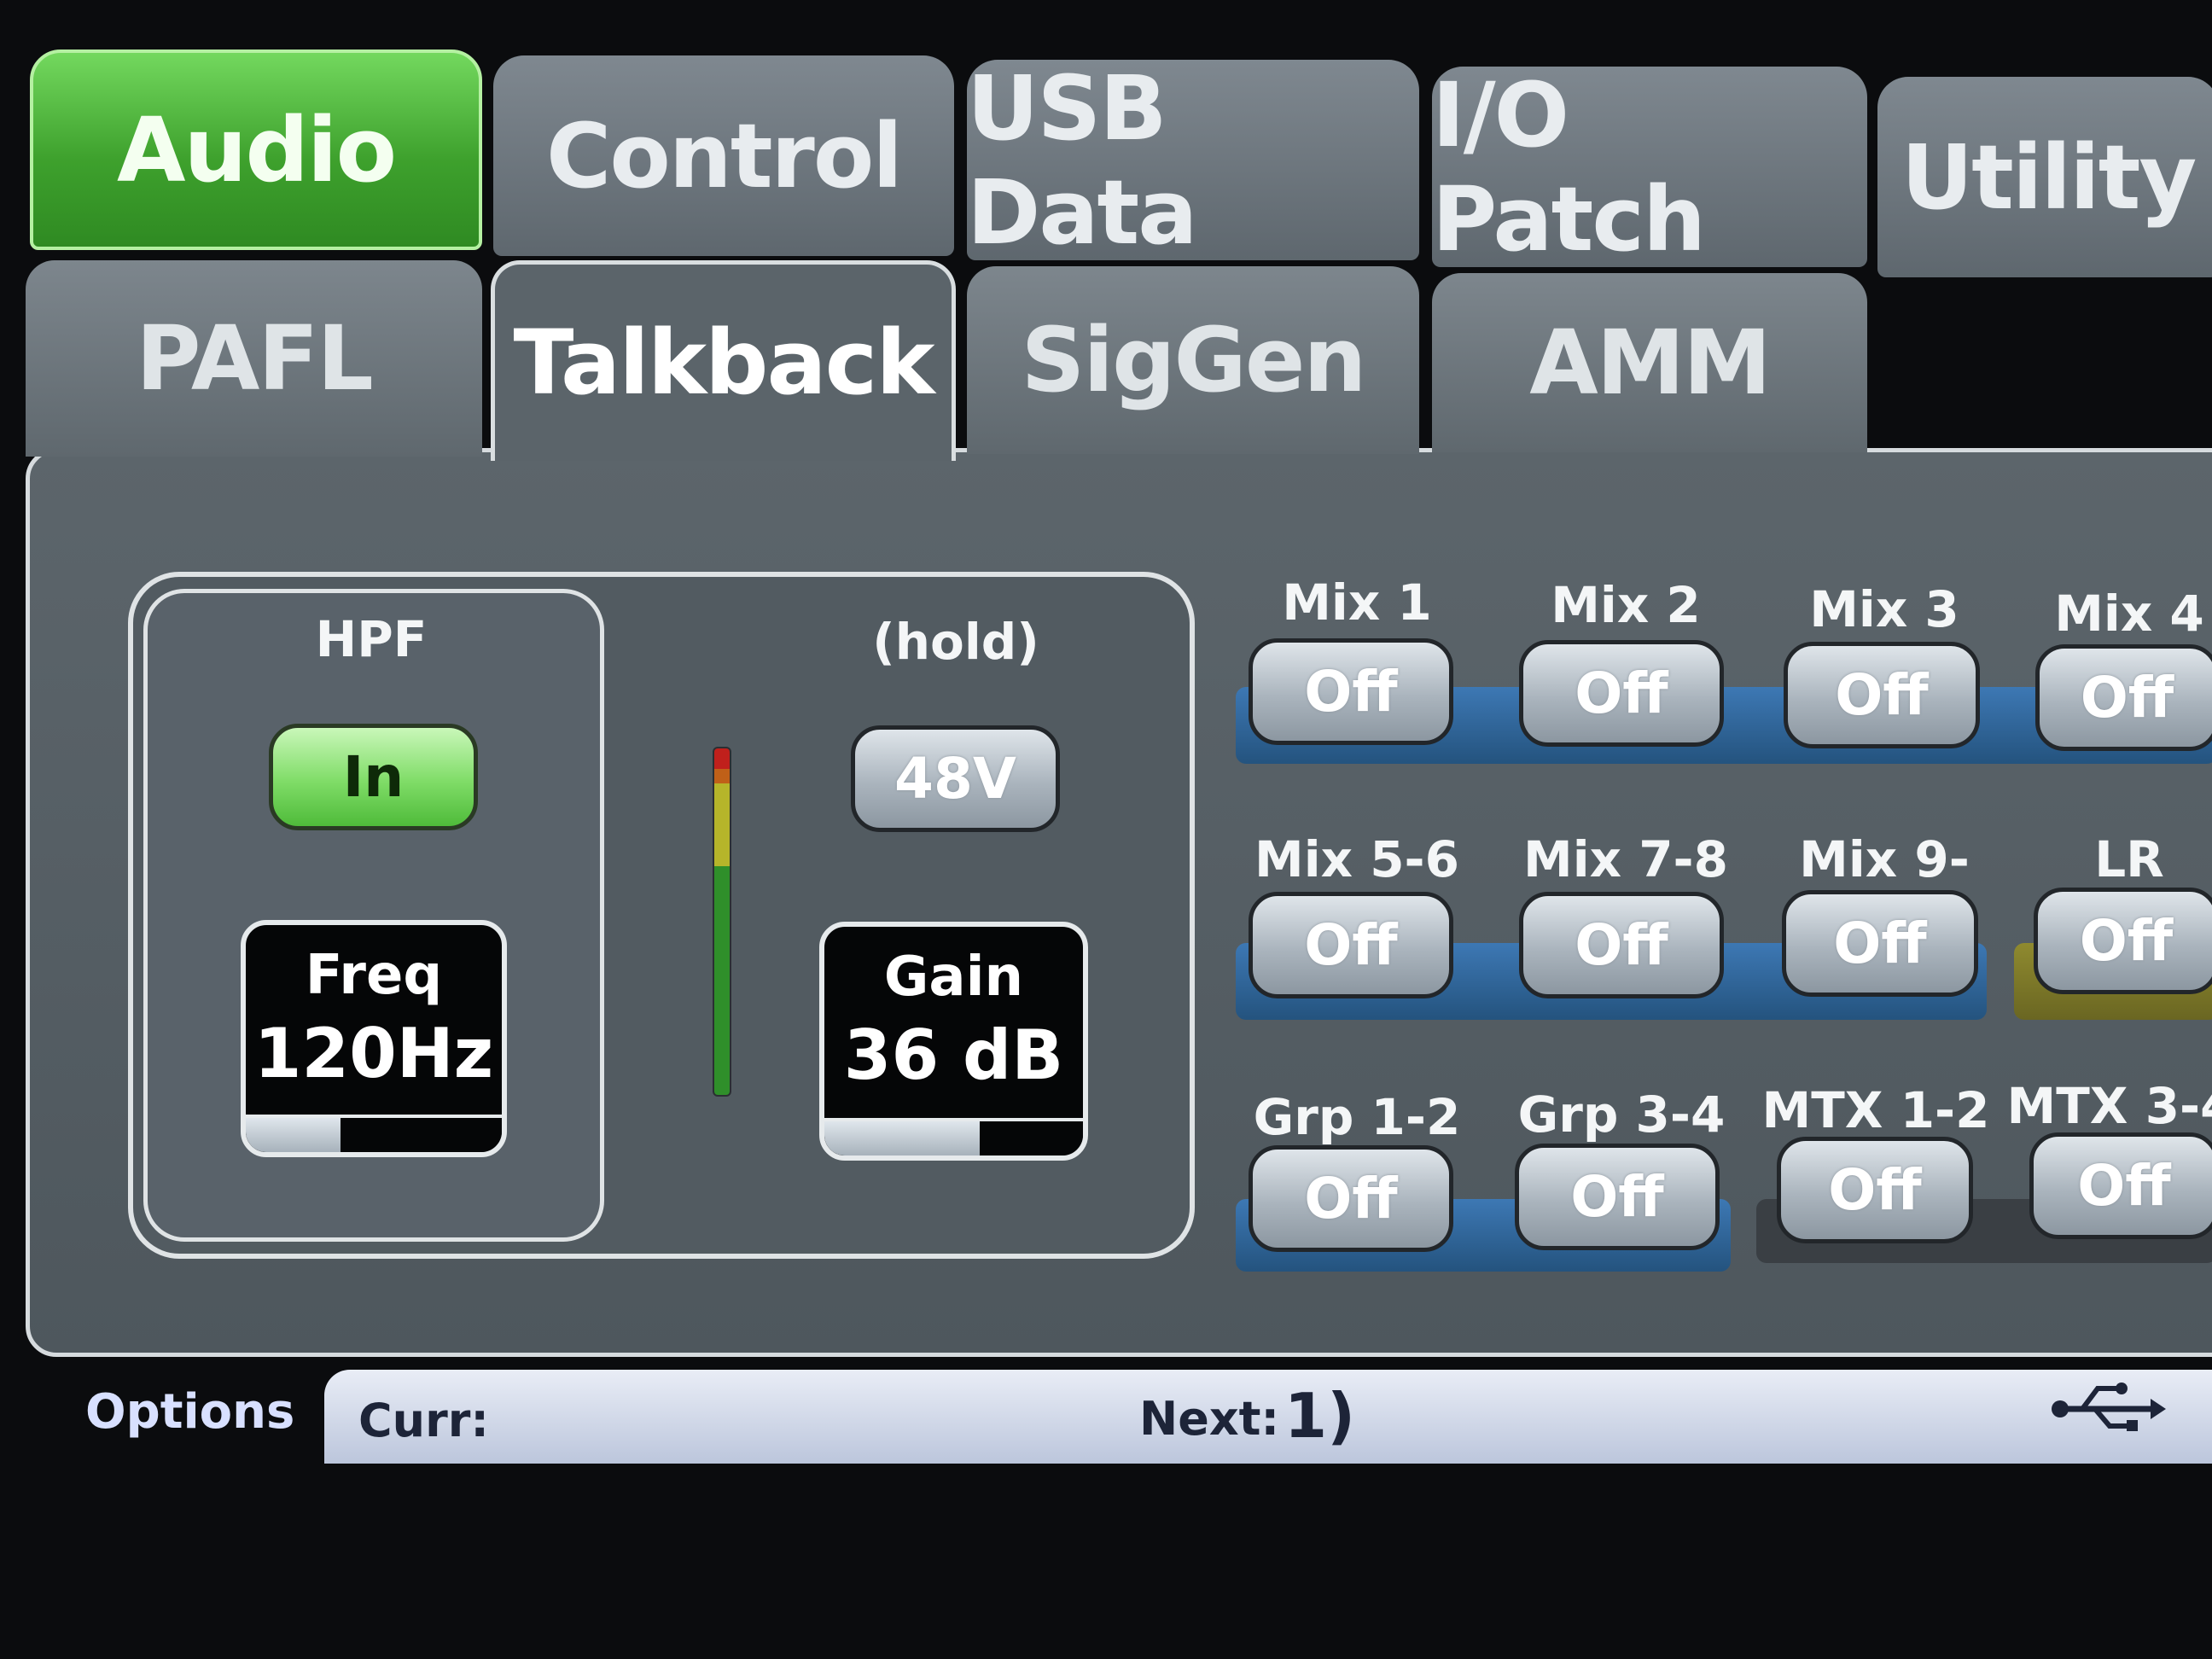  I want to click on assign-button-mix-2: Off, so click(1621, 693).